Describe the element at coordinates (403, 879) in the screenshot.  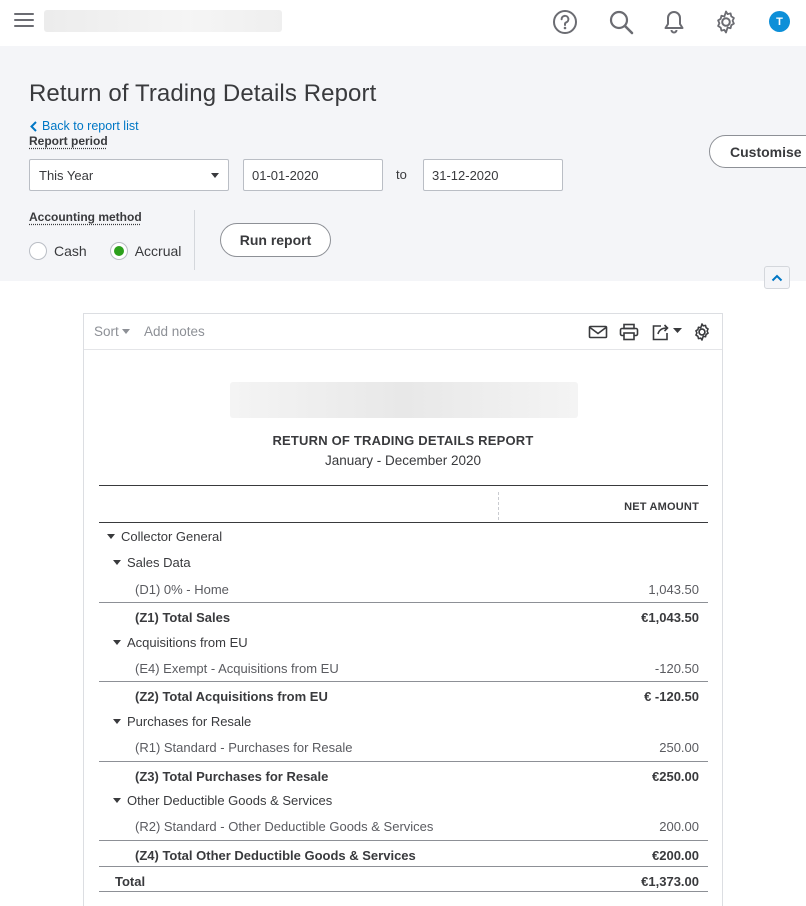
I see `grand-total-row: Total €1,373.00` at that location.